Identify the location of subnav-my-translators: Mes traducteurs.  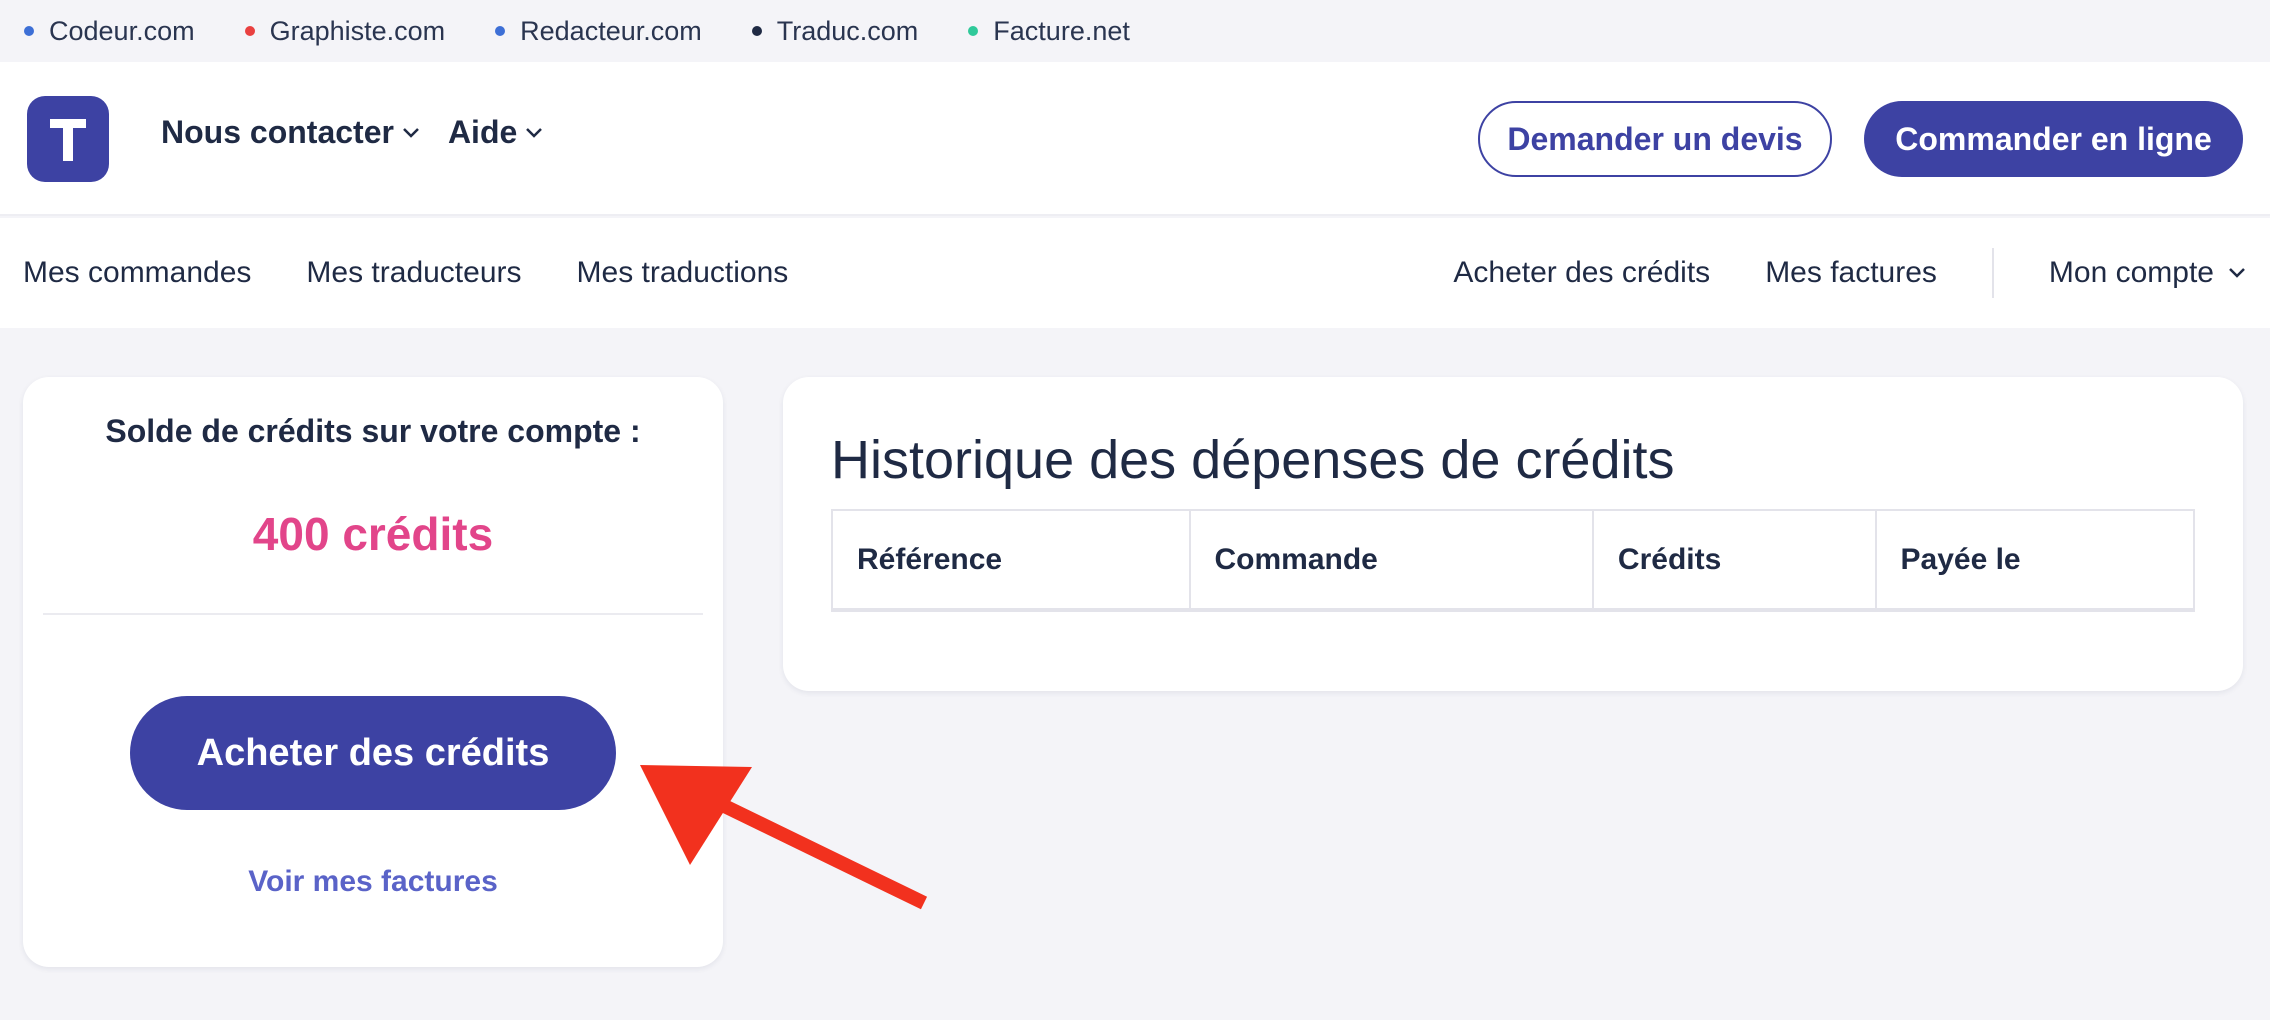
(413, 273).